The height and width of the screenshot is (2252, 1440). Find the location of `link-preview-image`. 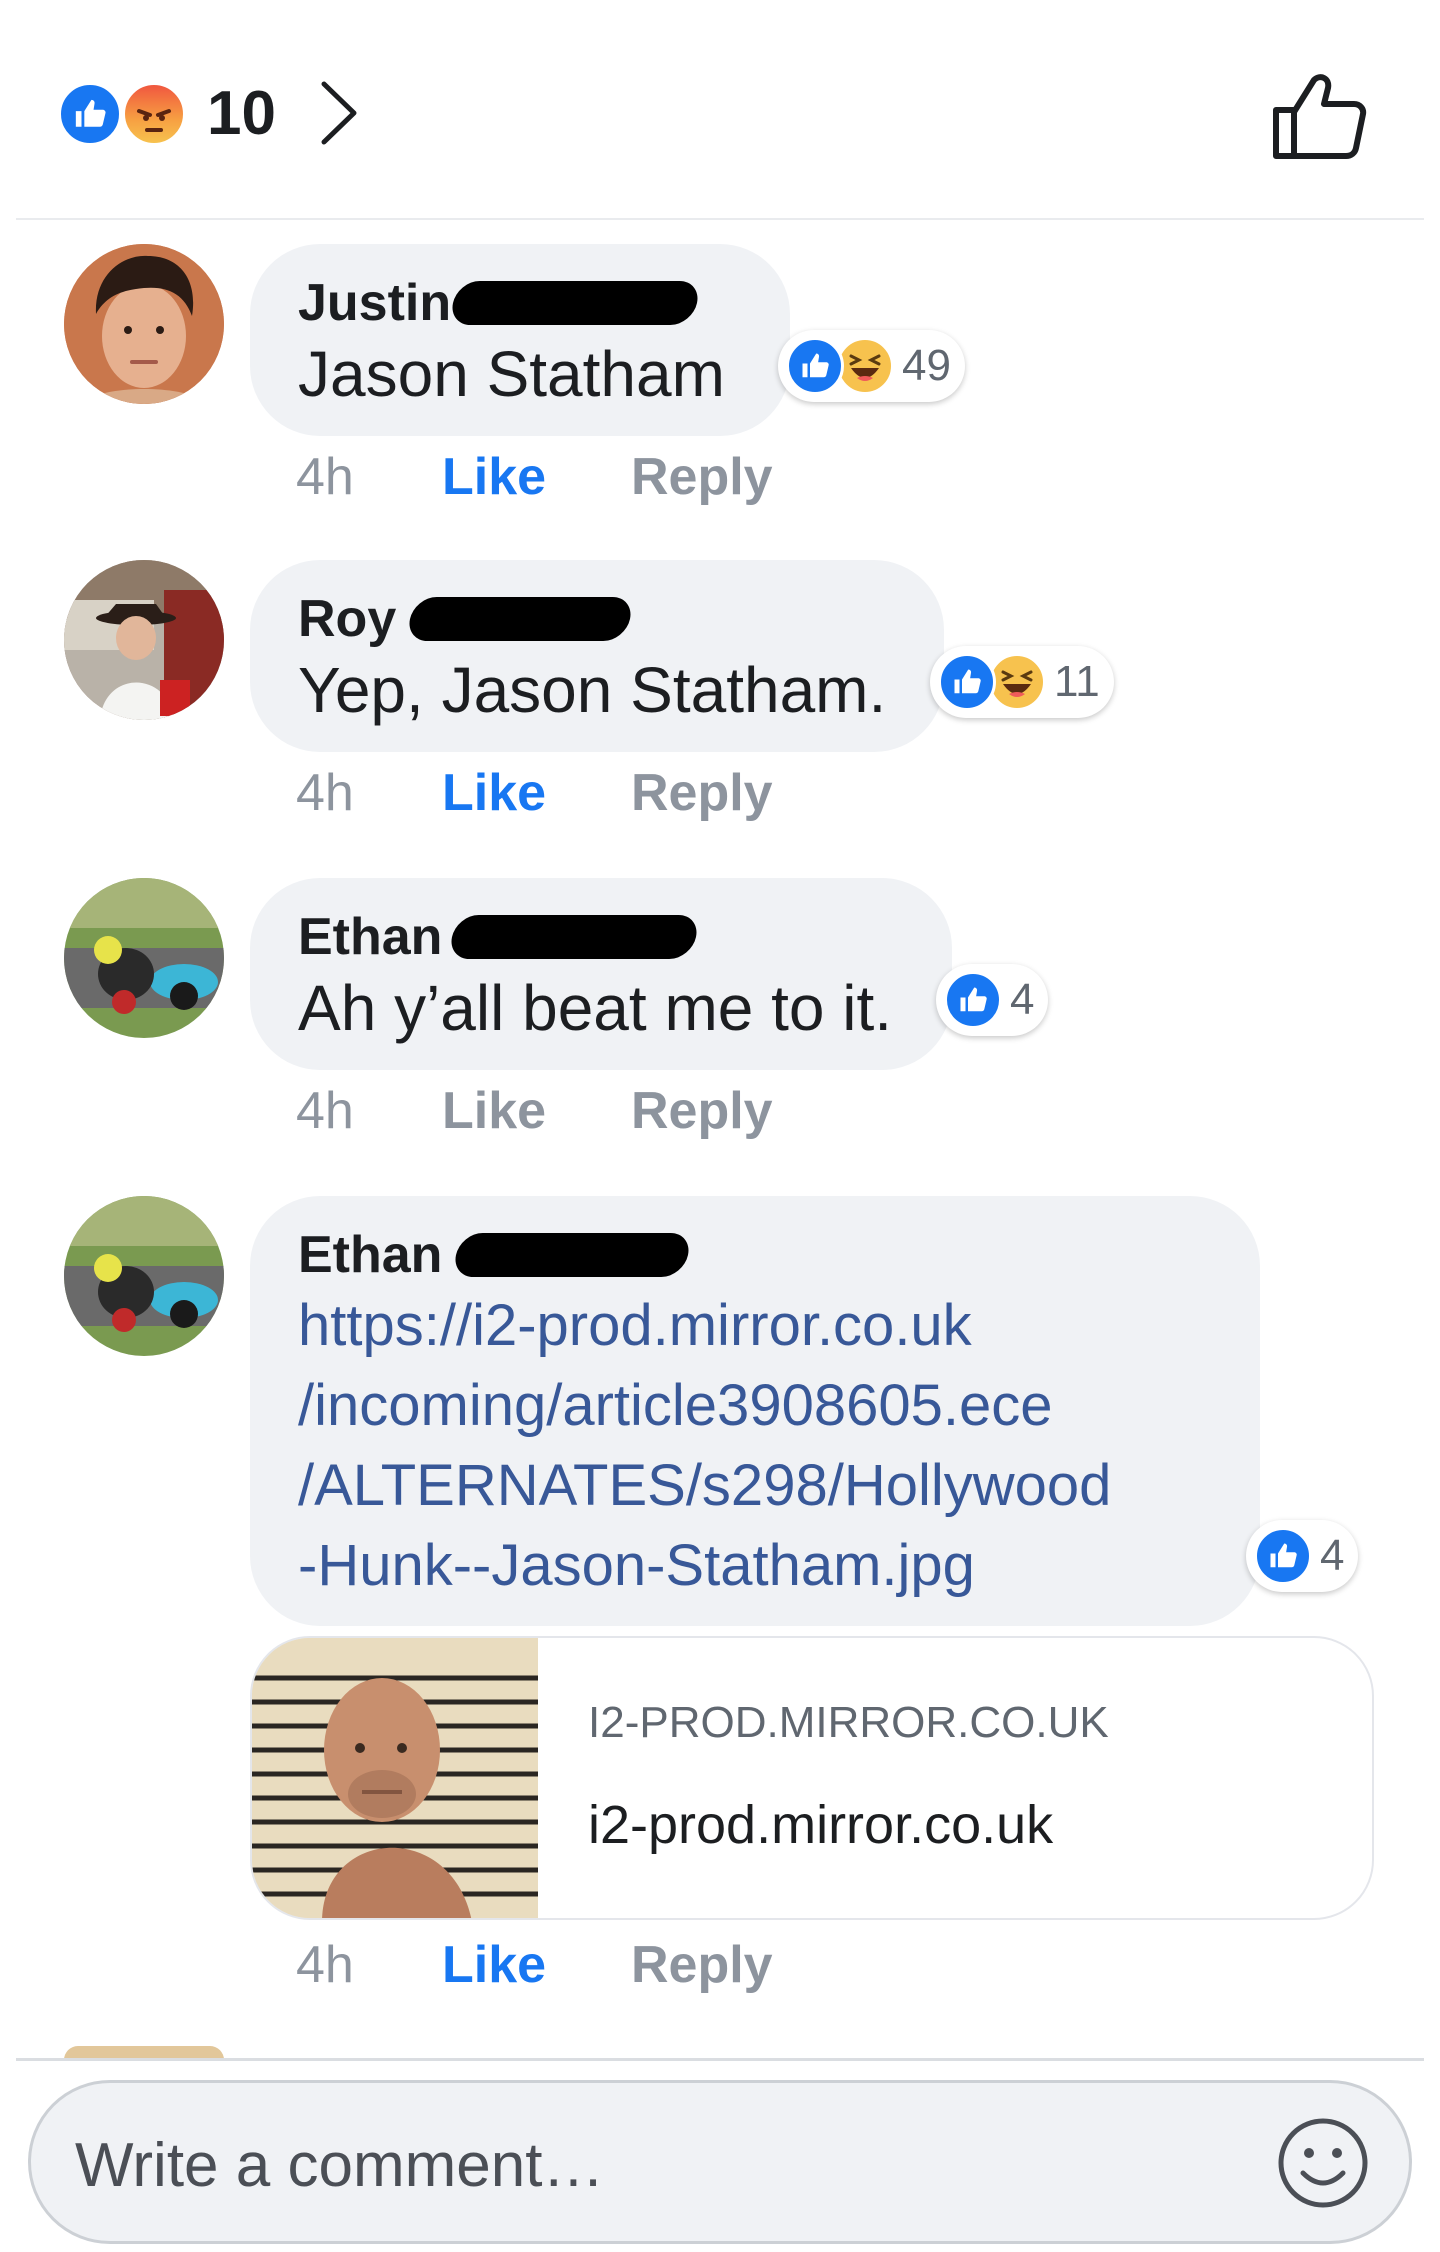

link-preview-image is located at coordinates (395, 1778).